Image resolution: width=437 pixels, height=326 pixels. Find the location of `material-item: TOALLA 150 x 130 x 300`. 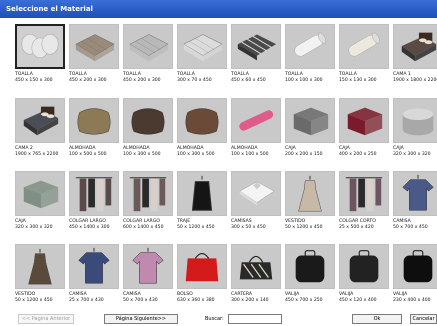

material-item: TOALLA 150 x 130 x 300 is located at coordinates (364, 58).